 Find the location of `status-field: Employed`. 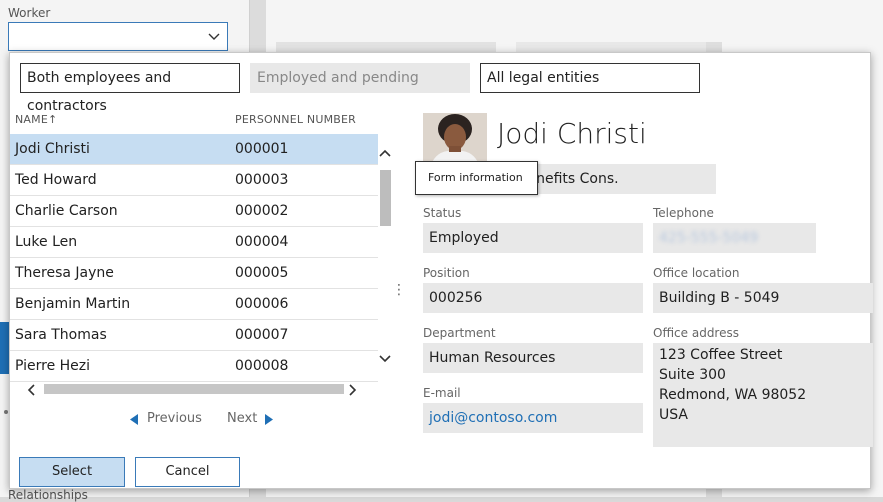

status-field: Employed is located at coordinates (533, 238).